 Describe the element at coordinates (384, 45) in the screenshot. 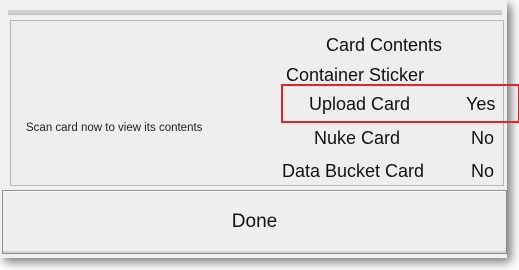

I see `card-contents-heading: Card Contents` at that location.